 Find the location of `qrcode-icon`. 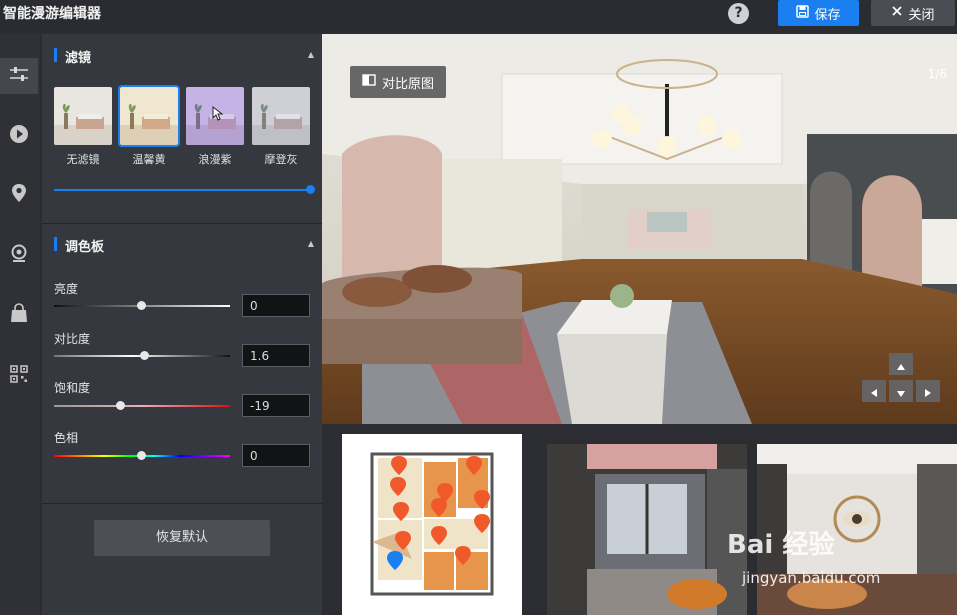

qrcode-icon is located at coordinates (19, 376).